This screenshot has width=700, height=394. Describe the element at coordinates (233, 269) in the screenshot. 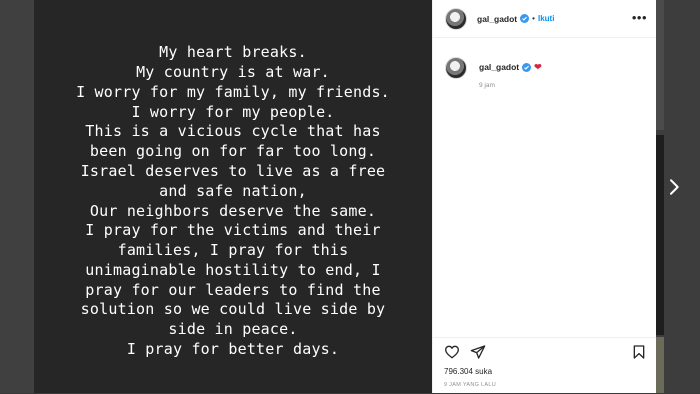

I see `story-line: unimaginable hostility to end, I` at that location.